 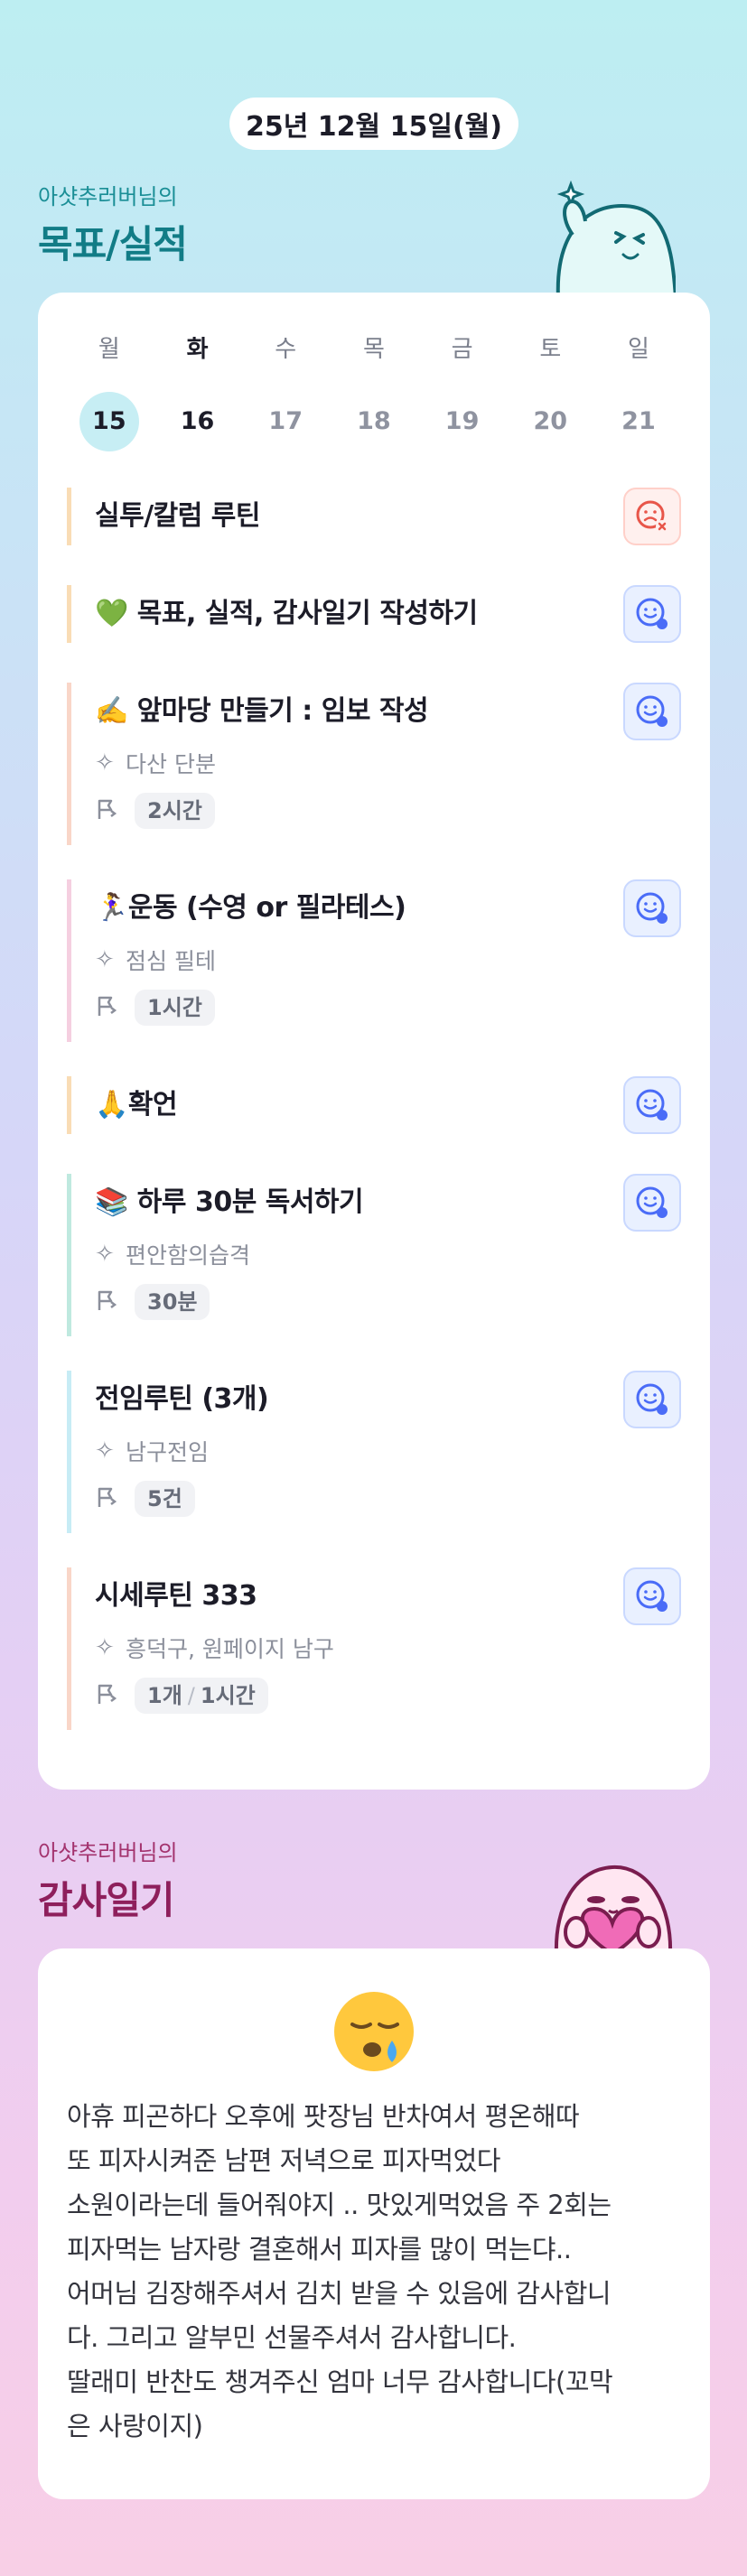 What do you see at coordinates (374, 421) in the screenshot?
I see `date-cell: 18` at bounding box center [374, 421].